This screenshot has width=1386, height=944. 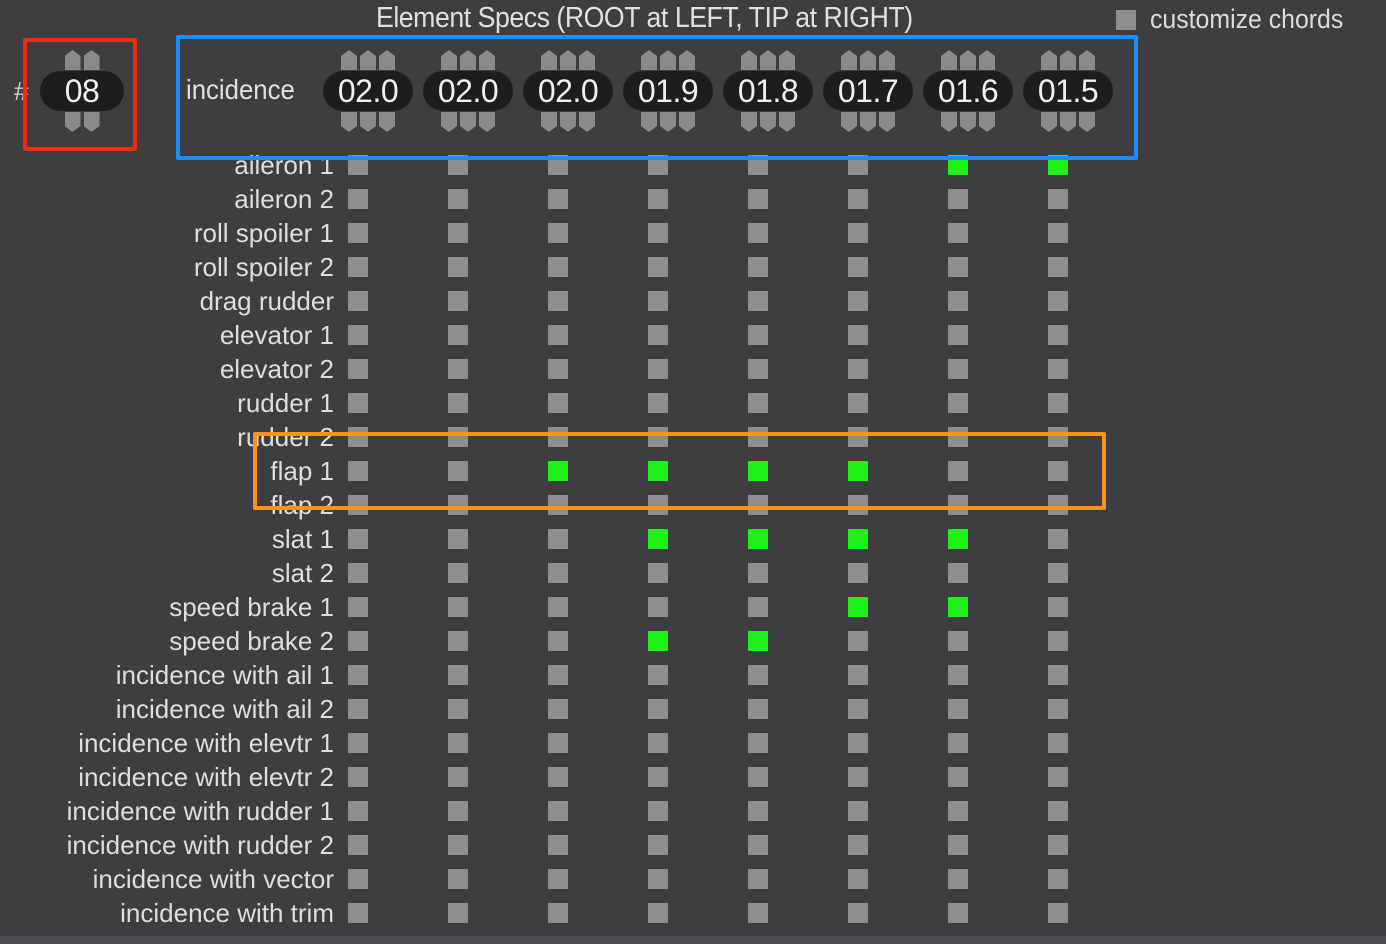 I want to click on customize-chords-checkbox, so click(x=1126, y=19).